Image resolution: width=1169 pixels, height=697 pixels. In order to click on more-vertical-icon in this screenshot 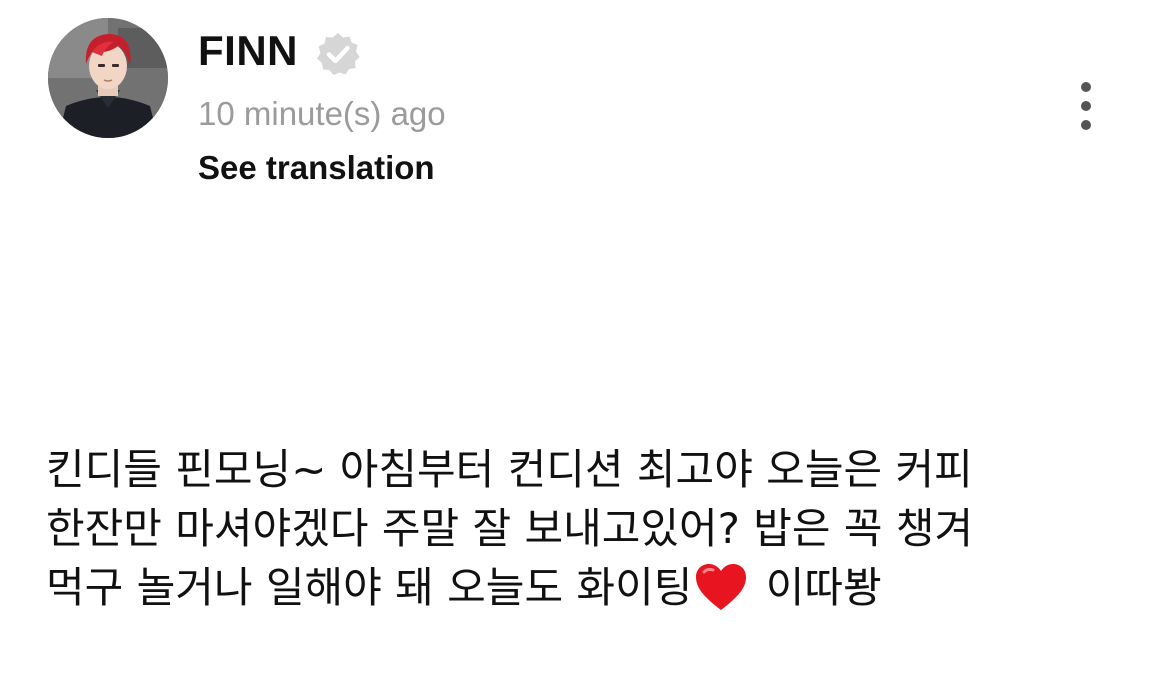, I will do `click(1086, 87)`.